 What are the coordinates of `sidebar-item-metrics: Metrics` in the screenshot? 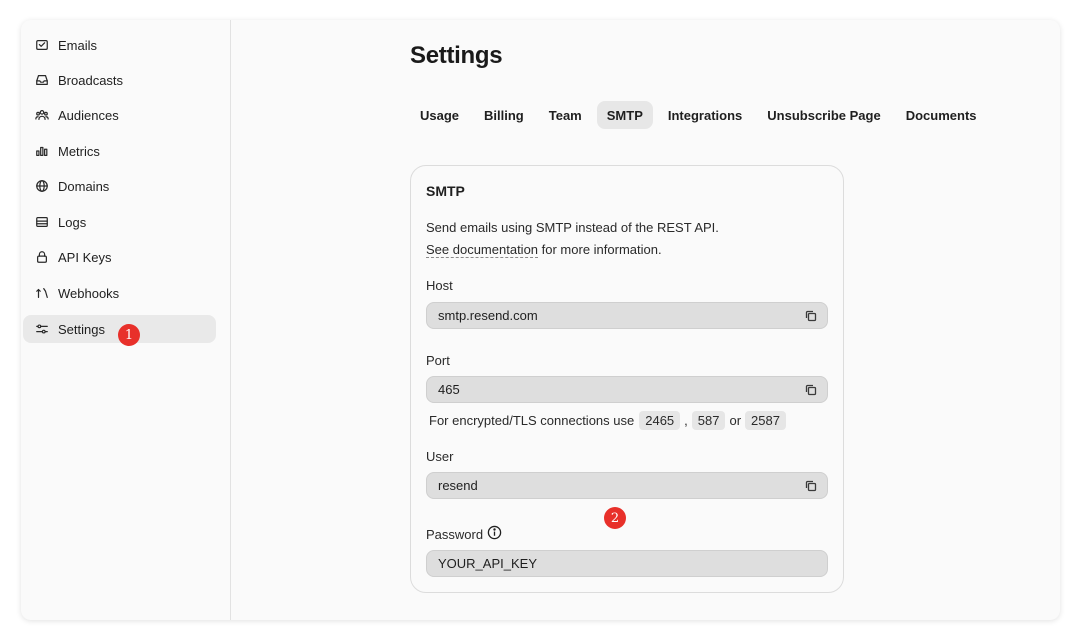 It's located at (119, 151).